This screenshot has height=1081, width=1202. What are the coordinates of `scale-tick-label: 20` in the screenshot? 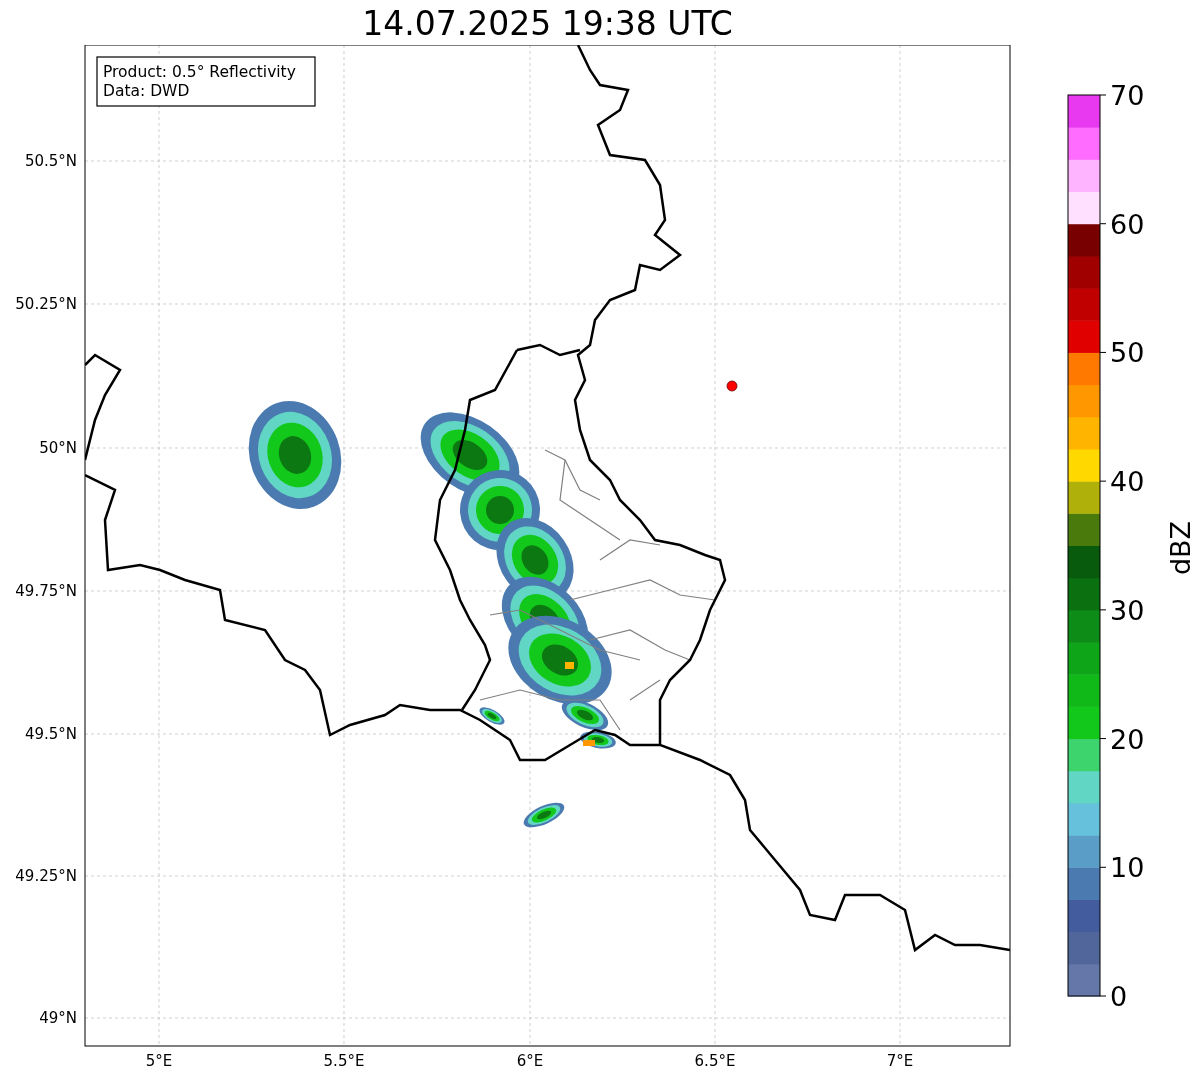 It's located at (1127, 739).